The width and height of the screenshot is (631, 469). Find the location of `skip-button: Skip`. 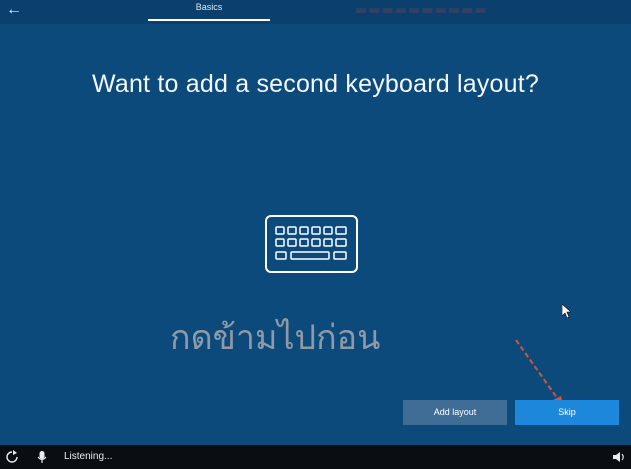

skip-button: Skip is located at coordinates (567, 412).